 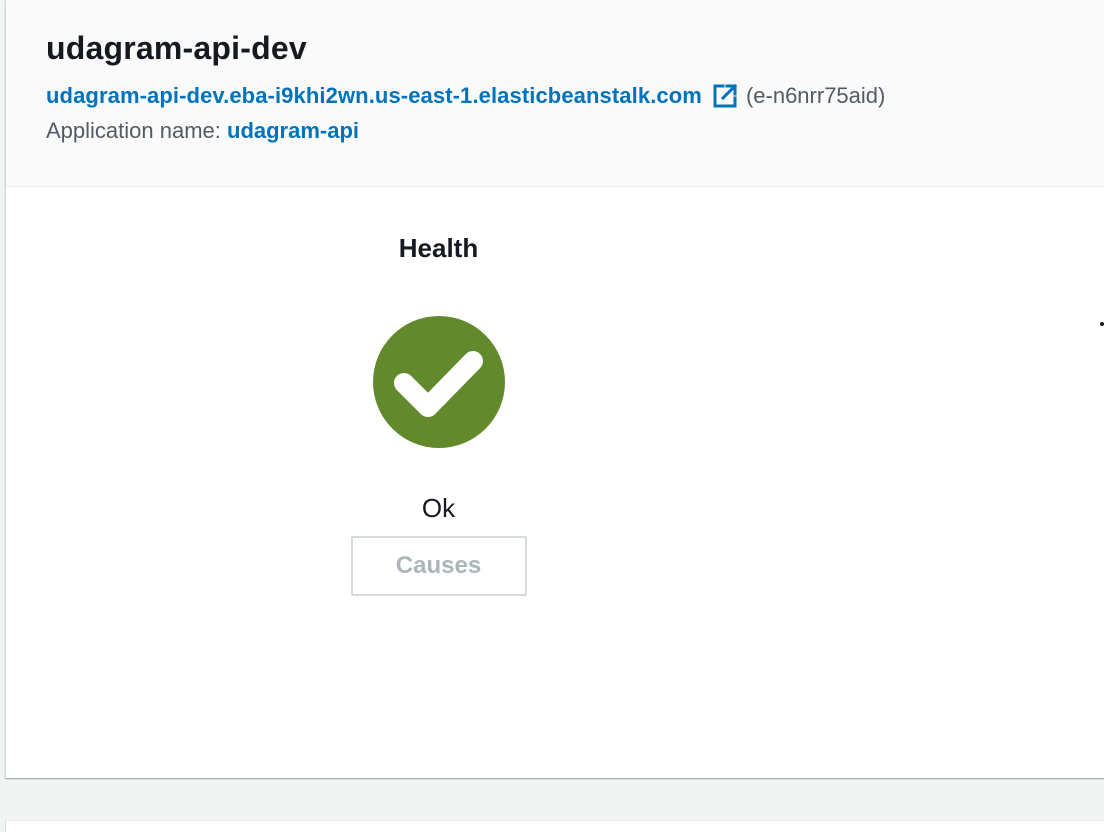 I want to click on application-name-row: Application name: udagram-api, so click(x=575, y=131).